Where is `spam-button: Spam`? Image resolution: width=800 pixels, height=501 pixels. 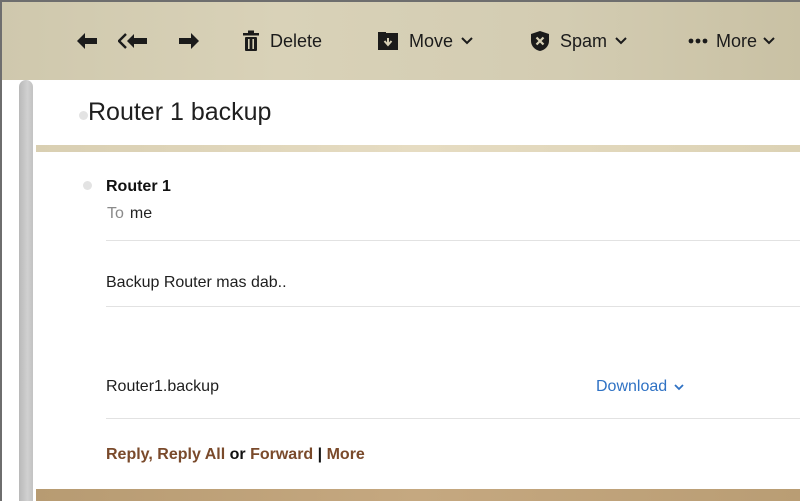 spam-button: Spam is located at coordinates (578, 41).